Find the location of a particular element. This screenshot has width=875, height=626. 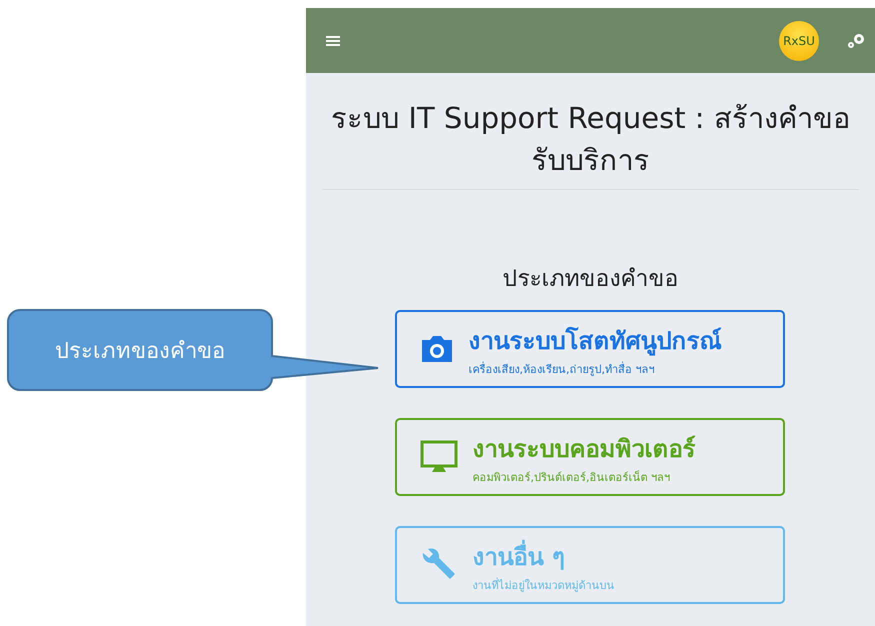

section-title: ประเภทของคำขอ is located at coordinates (591, 279).